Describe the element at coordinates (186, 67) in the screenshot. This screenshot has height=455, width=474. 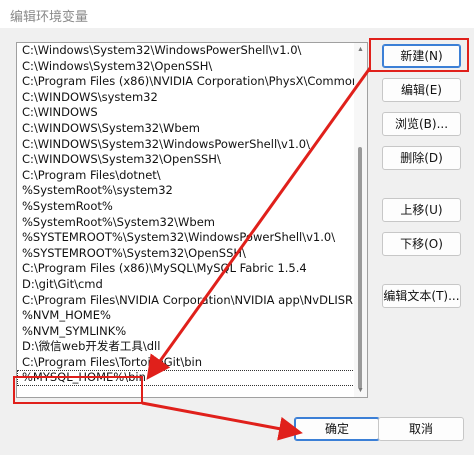
I see `list-item: C:\Windows\System32\OpenSSH\` at that location.